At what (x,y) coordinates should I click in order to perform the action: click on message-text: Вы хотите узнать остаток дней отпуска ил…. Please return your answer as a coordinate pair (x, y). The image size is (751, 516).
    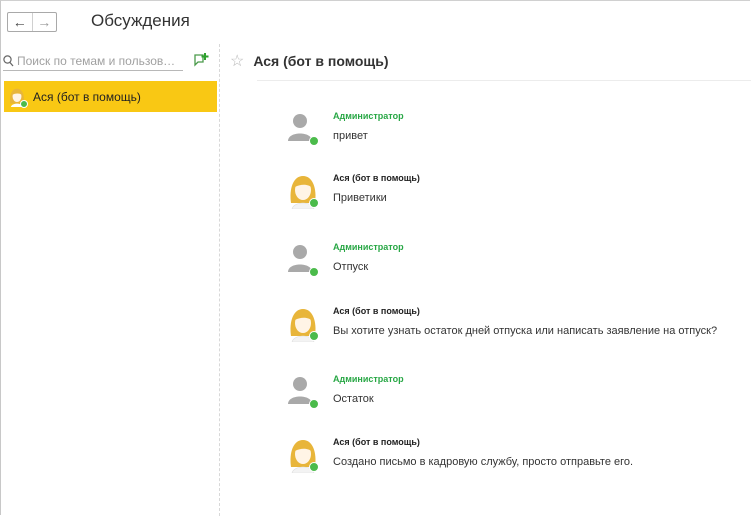
    Looking at the image, I should click on (525, 331).